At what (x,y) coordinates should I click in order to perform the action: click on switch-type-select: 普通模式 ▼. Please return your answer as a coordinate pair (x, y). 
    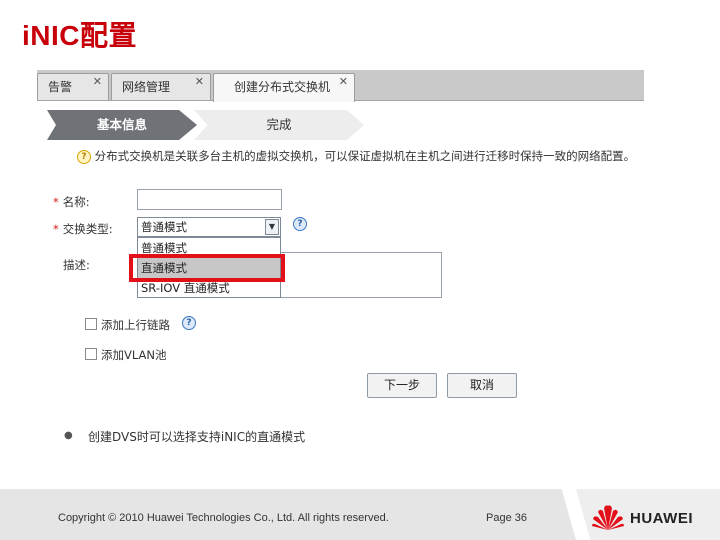
    Looking at the image, I should click on (209, 227).